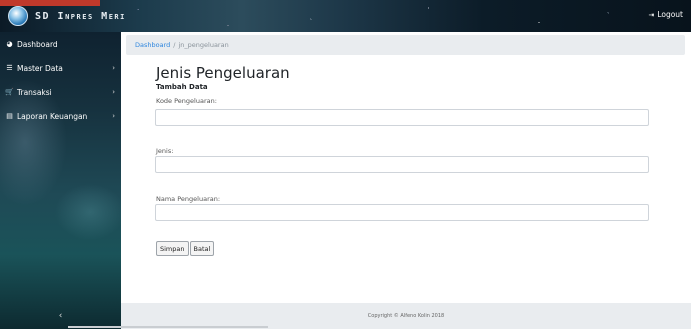  What do you see at coordinates (37, 44) in the screenshot?
I see `sidebar-item-label: Dashboard` at bounding box center [37, 44].